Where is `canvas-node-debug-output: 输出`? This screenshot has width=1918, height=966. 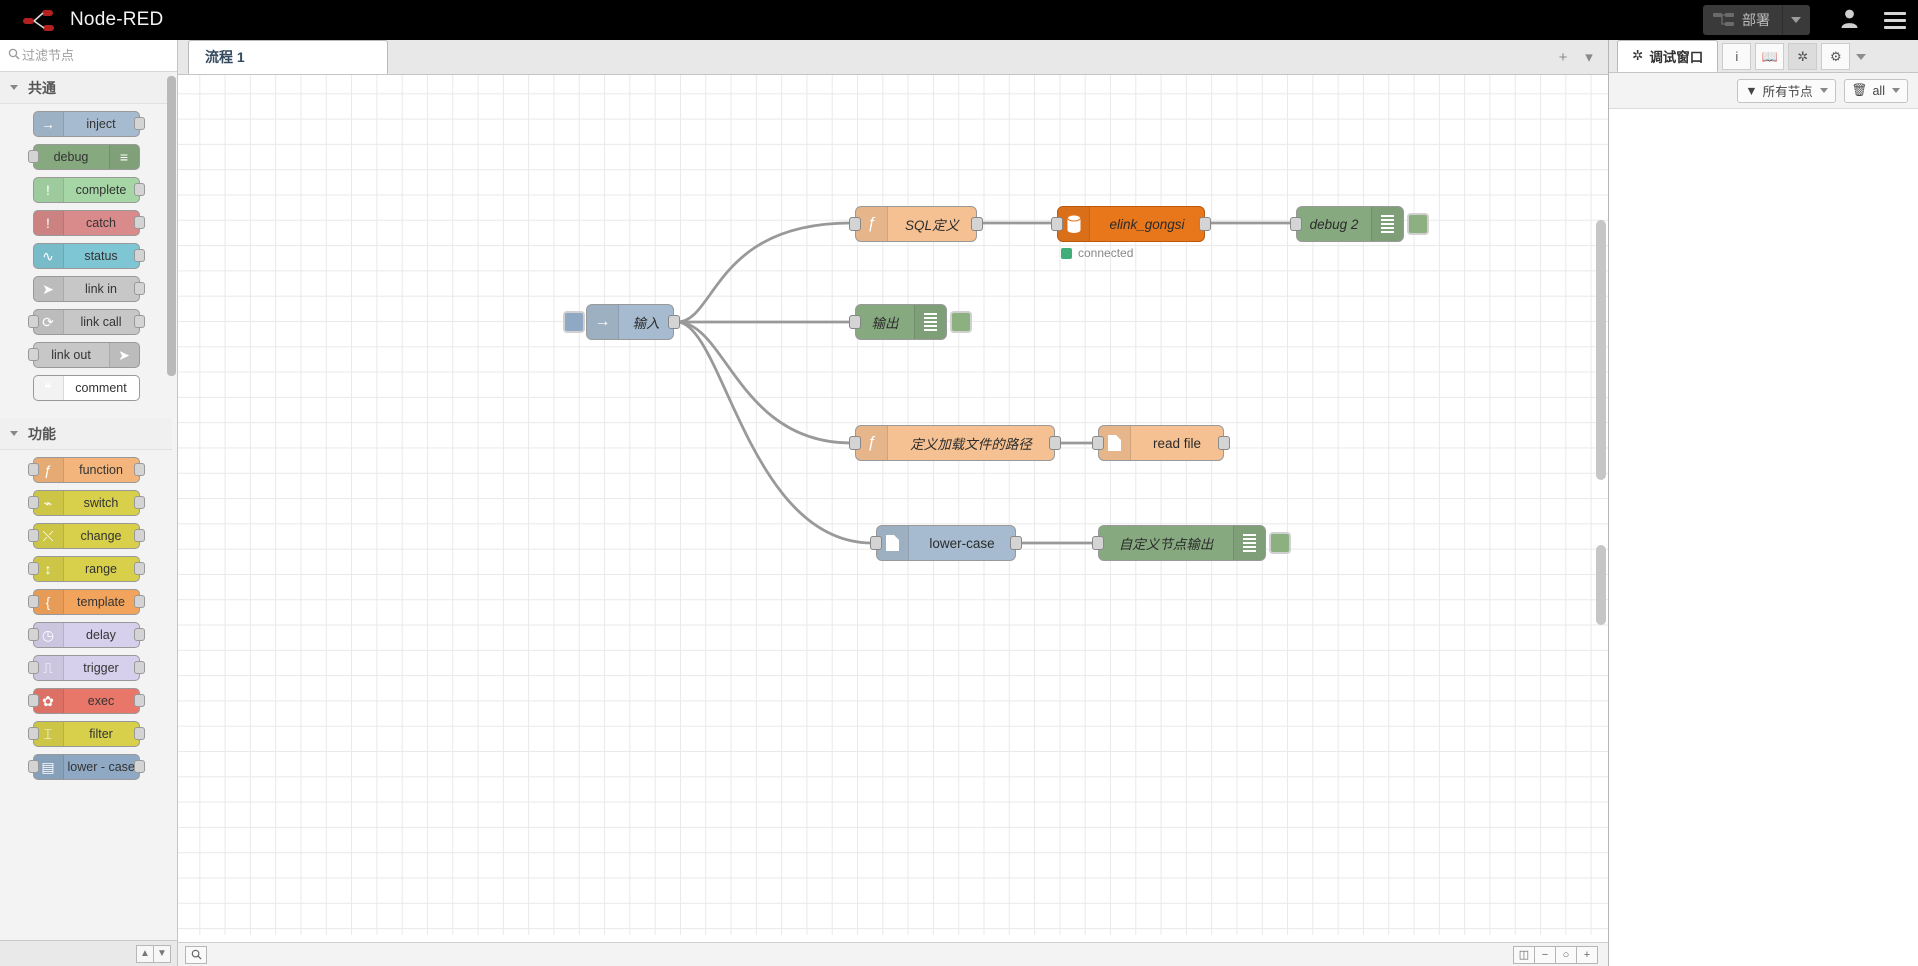 canvas-node-debug-output: 输出 is located at coordinates (910, 322).